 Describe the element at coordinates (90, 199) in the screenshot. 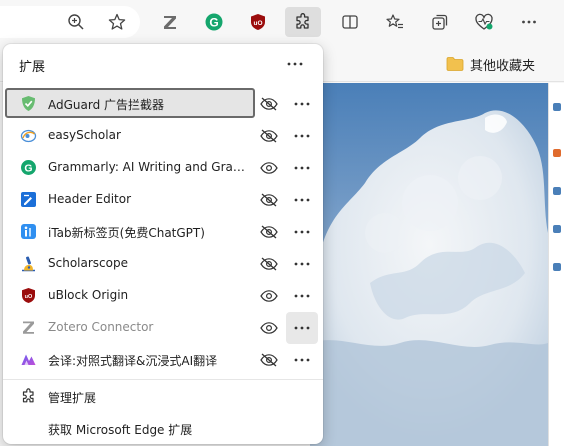

I see `extension-name: Header Editor` at that location.